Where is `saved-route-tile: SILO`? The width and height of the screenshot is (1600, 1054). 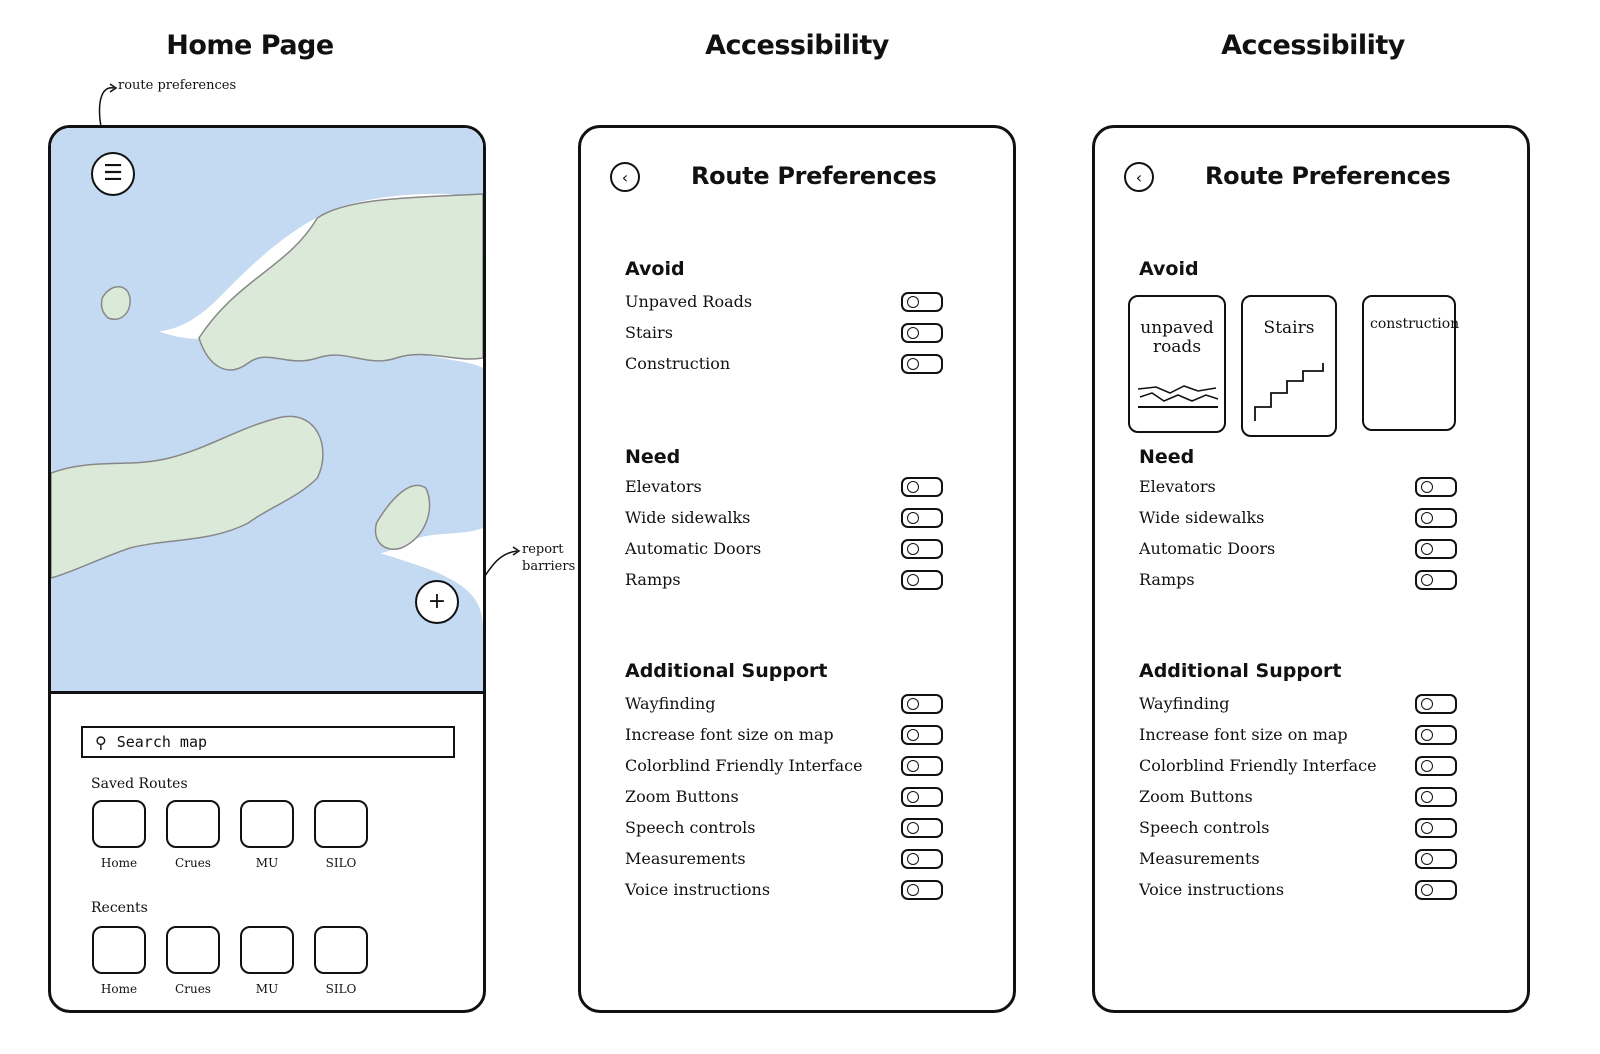 saved-route-tile: SILO is located at coordinates (341, 835).